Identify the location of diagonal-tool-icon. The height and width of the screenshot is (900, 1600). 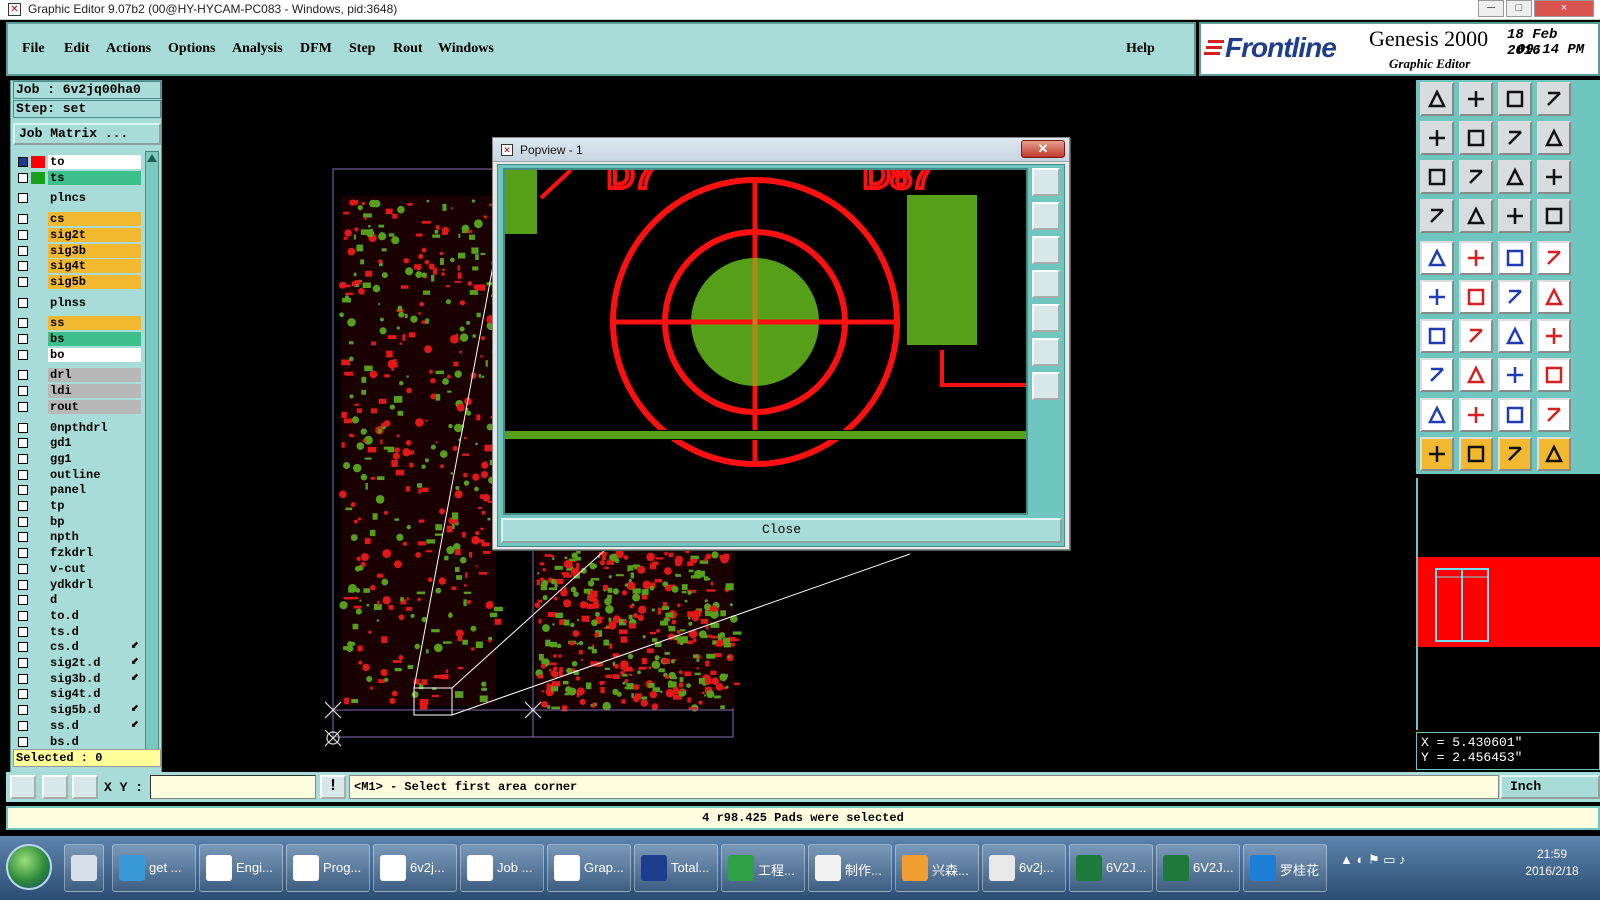
(1476, 336).